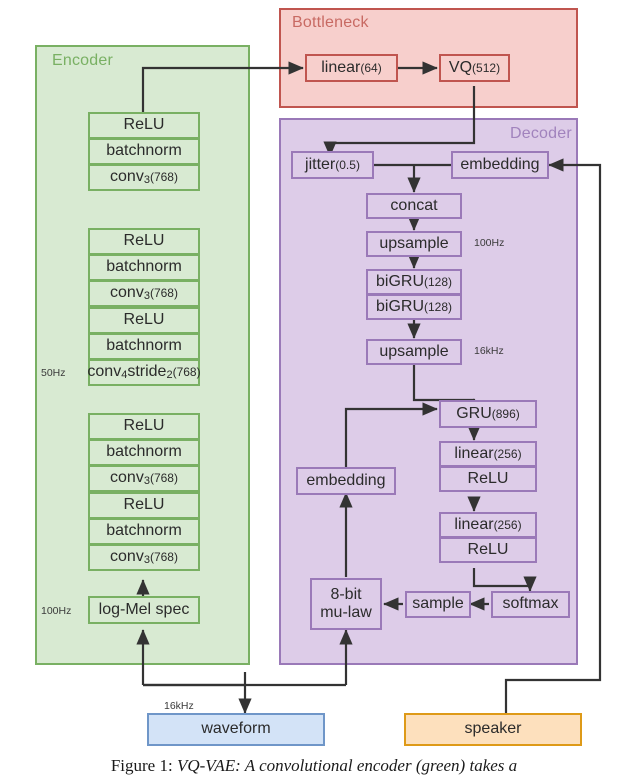 This screenshot has width=628, height=782. What do you see at coordinates (236, 729) in the screenshot?
I see `waveform-node: waveform` at bounding box center [236, 729].